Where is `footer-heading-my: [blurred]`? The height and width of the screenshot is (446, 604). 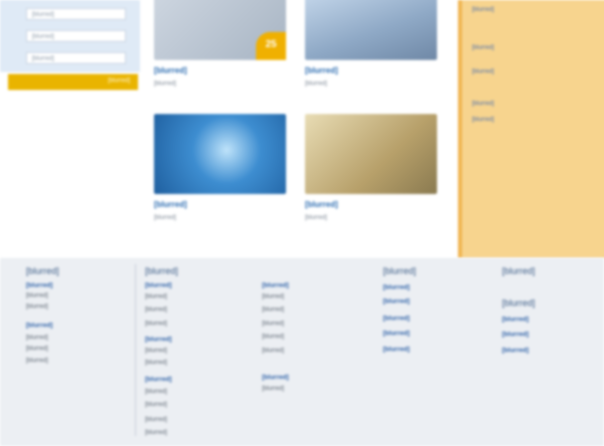 footer-heading-my: [blurred] is located at coordinates (519, 271).